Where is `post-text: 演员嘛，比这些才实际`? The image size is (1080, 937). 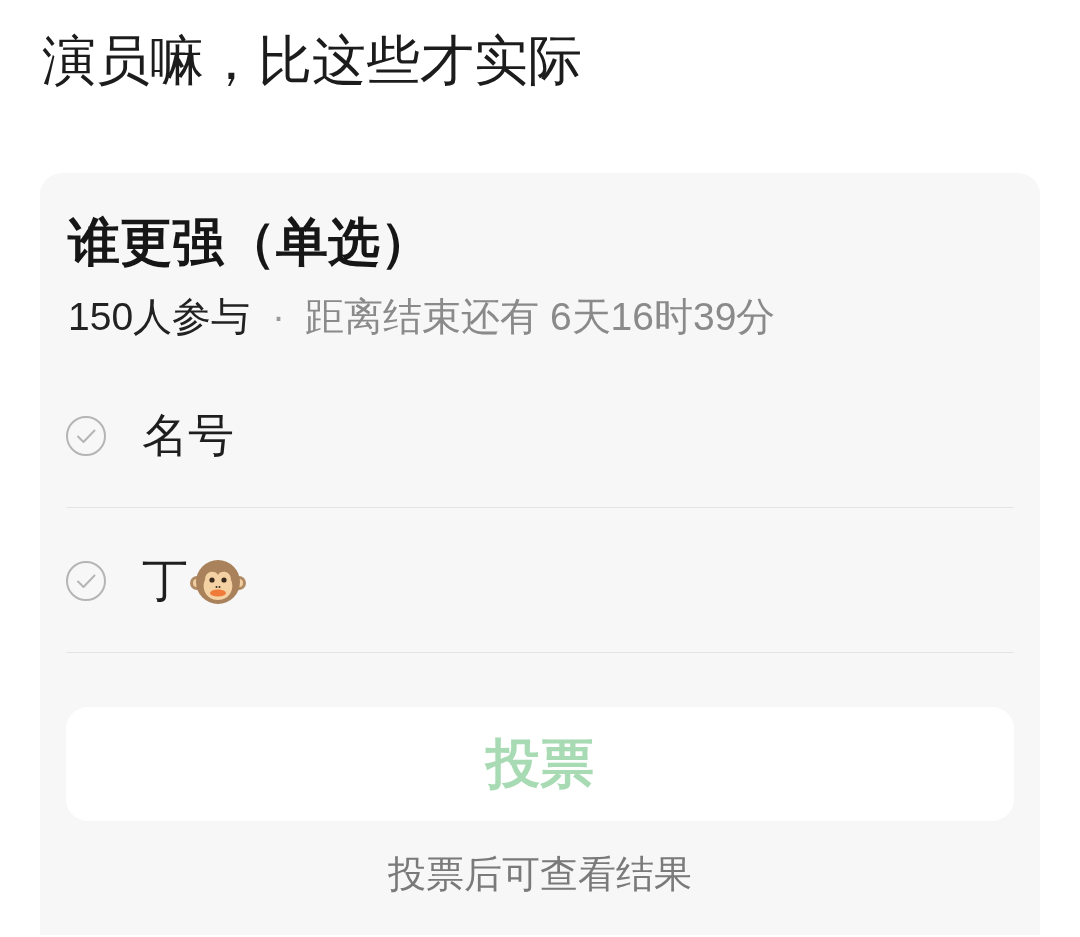 post-text: 演员嘛，比这些才实际 is located at coordinates (312, 60).